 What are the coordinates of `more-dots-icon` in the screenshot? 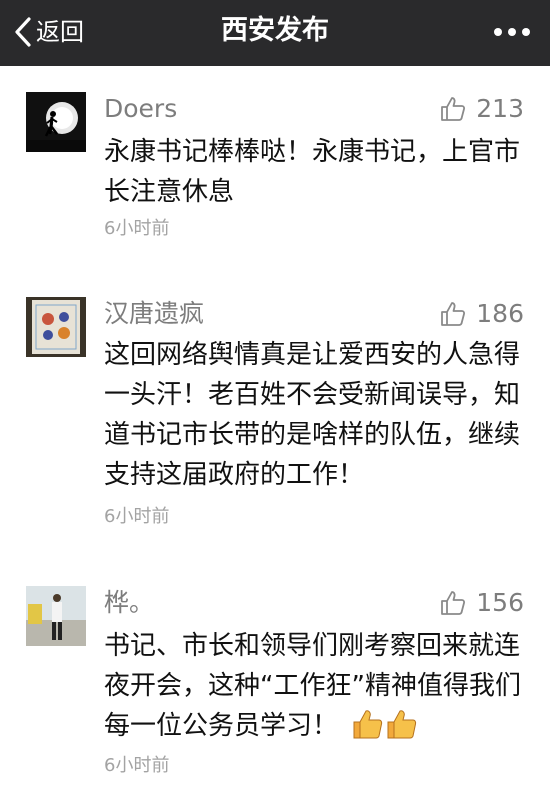 It's located at (498, 32).